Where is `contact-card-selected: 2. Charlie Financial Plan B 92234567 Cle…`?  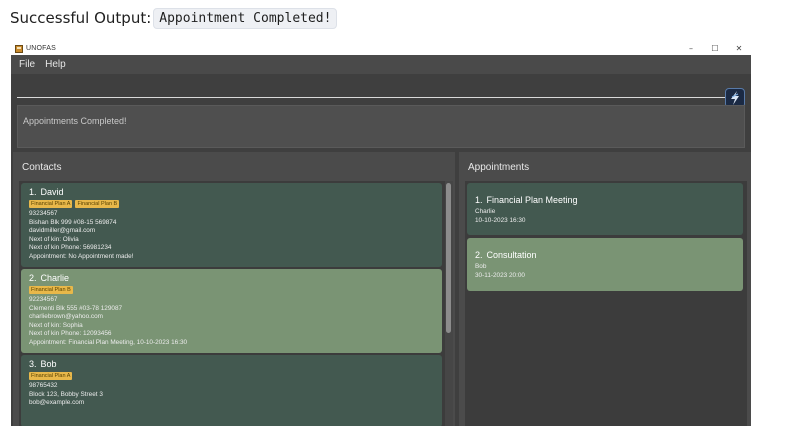 contact-card-selected: 2. Charlie Financial Plan B 92234567 Cle… is located at coordinates (231, 311).